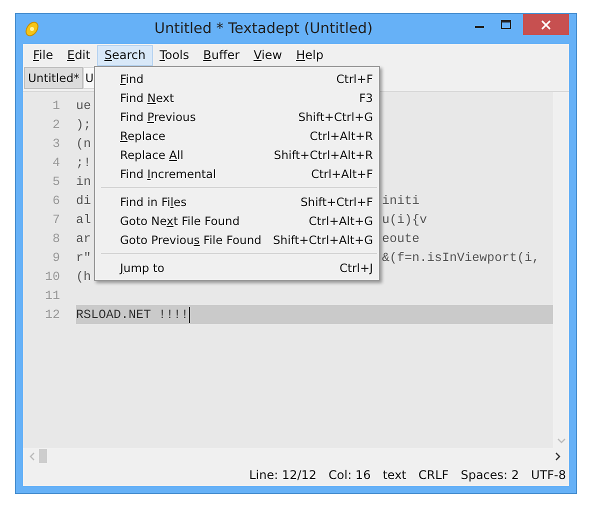 The image size is (594, 518). I want to click on code-text: );, so click(84, 125).